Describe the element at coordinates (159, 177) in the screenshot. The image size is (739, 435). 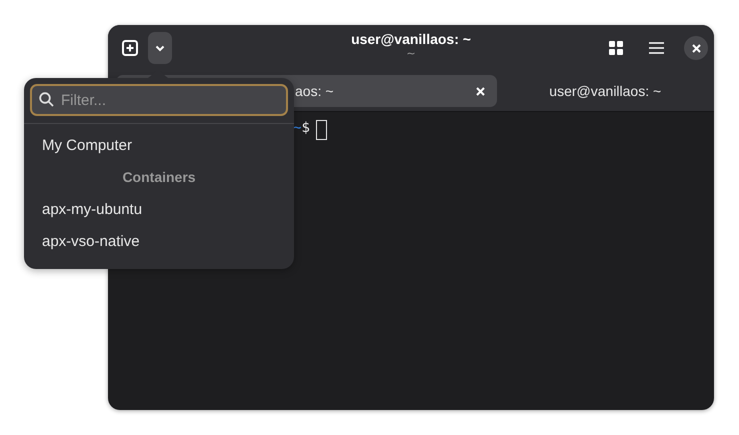
I see `section-header: Containers` at that location.